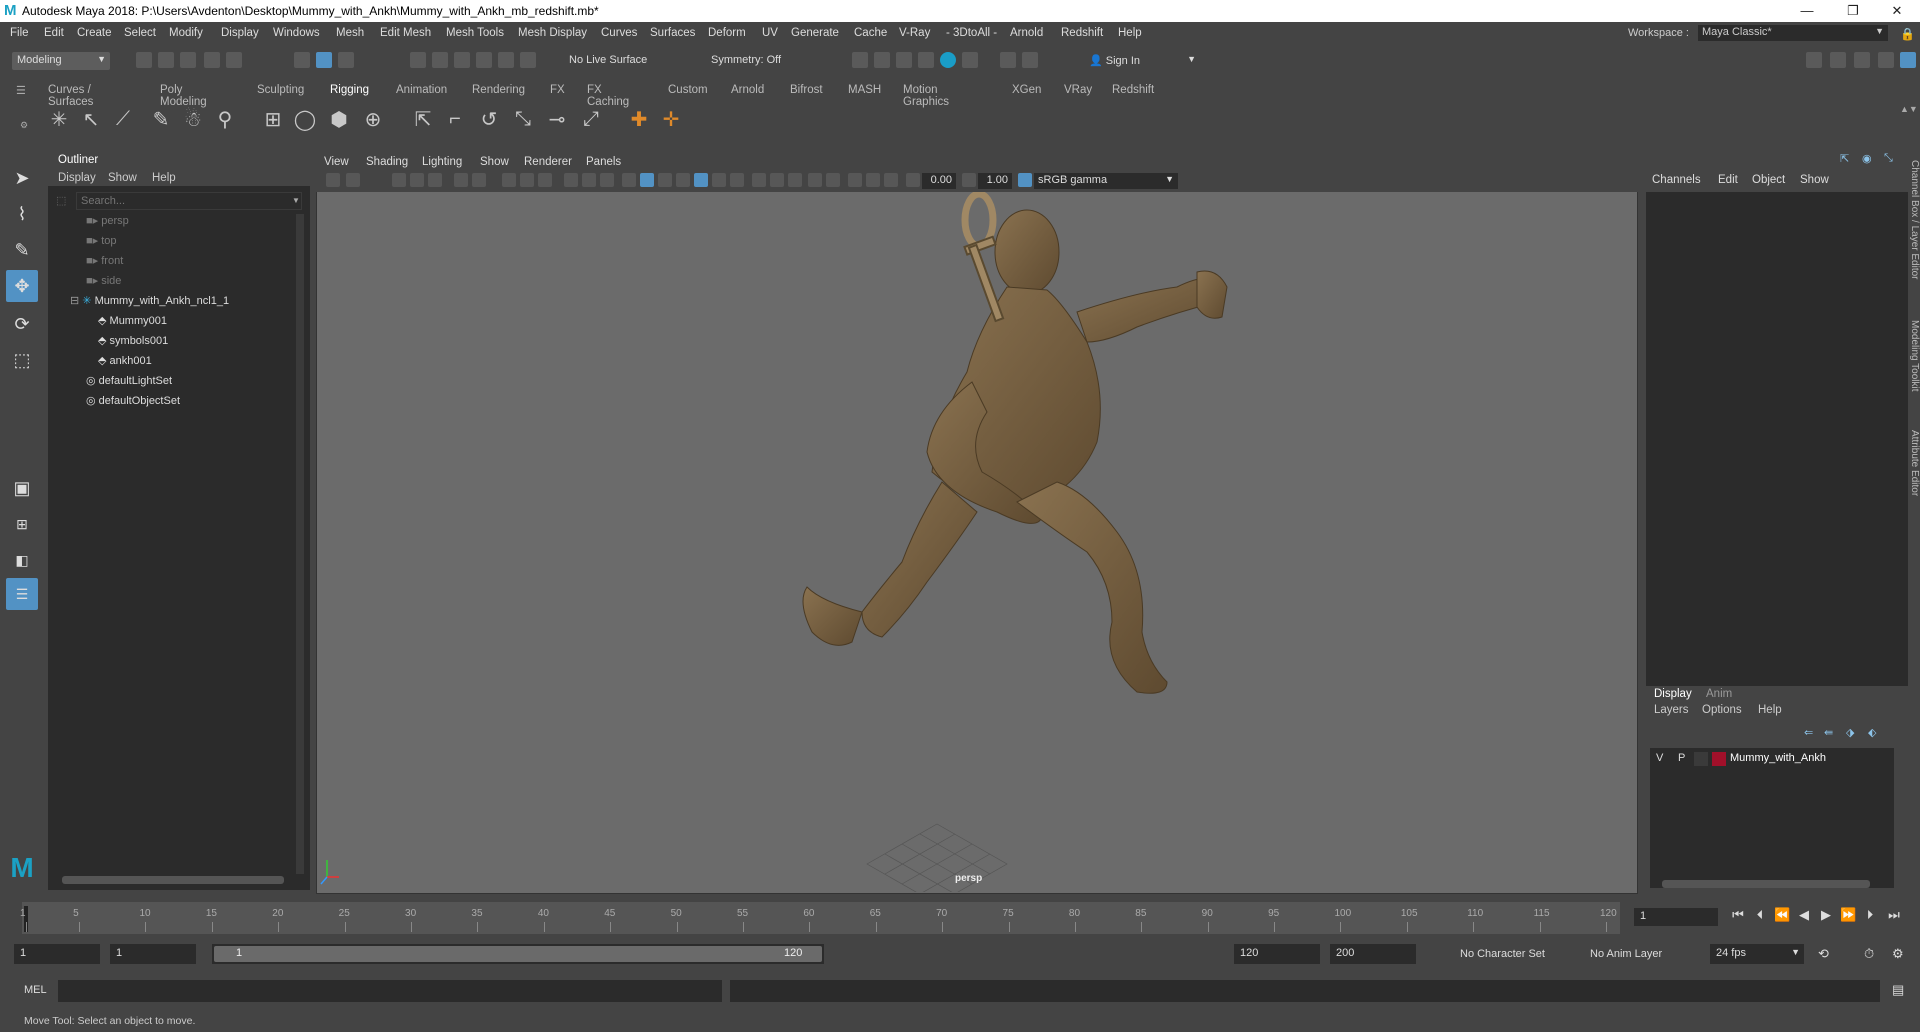 The image size is (1920, 1032). I want to click on shelf-menu-icon: ☰, so click(21, 90).